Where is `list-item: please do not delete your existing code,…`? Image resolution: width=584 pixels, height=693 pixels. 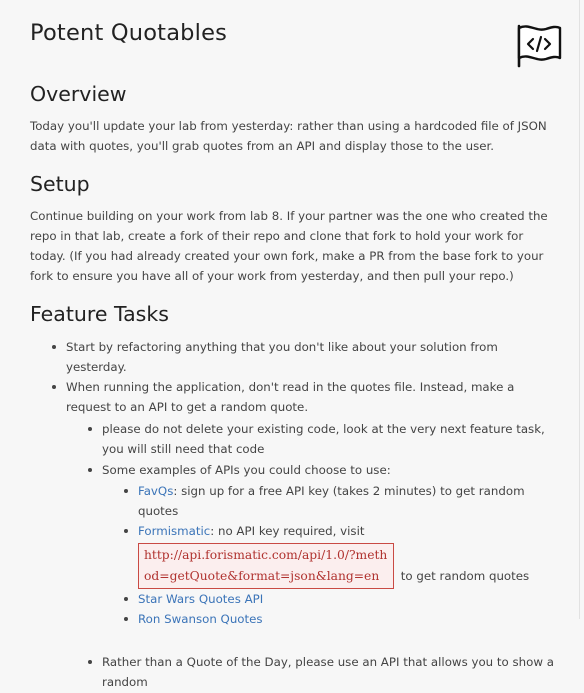 list-item: please do not delete your existing code,… is located at coordinates (313, 439).